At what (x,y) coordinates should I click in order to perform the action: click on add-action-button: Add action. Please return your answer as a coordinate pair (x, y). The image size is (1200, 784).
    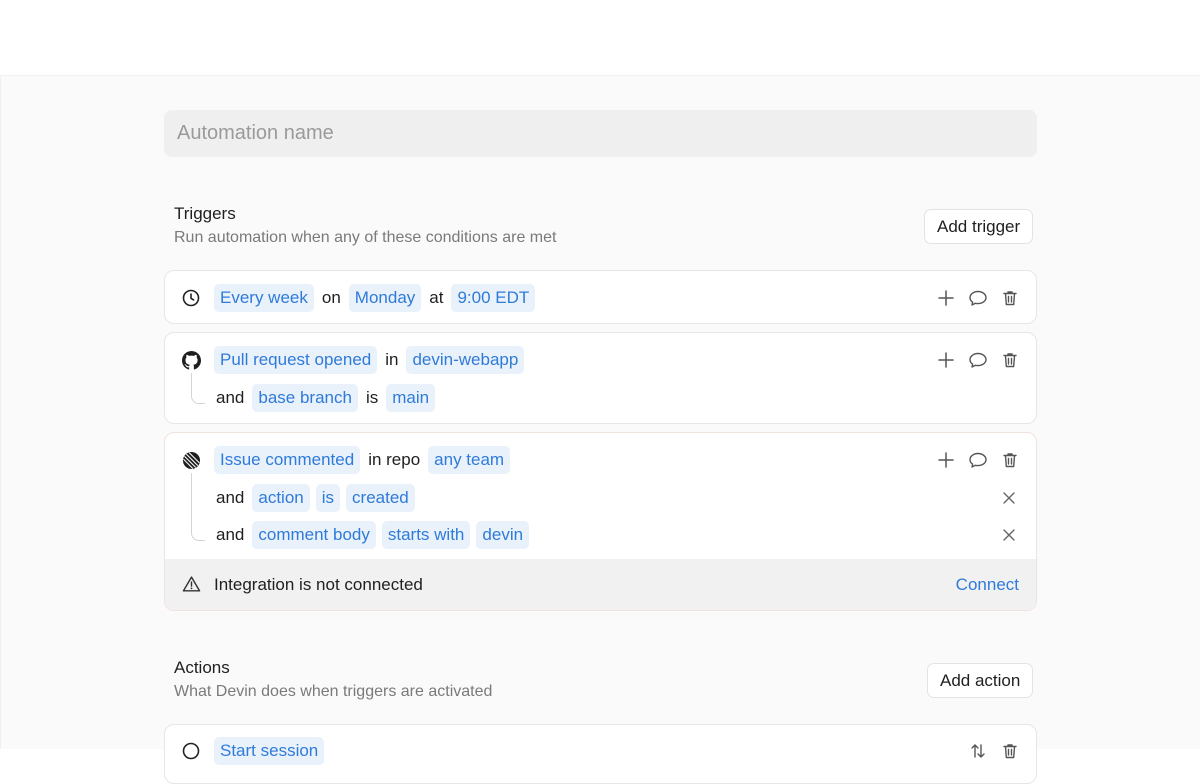
    Looking at the image, I should click on (980, 680).